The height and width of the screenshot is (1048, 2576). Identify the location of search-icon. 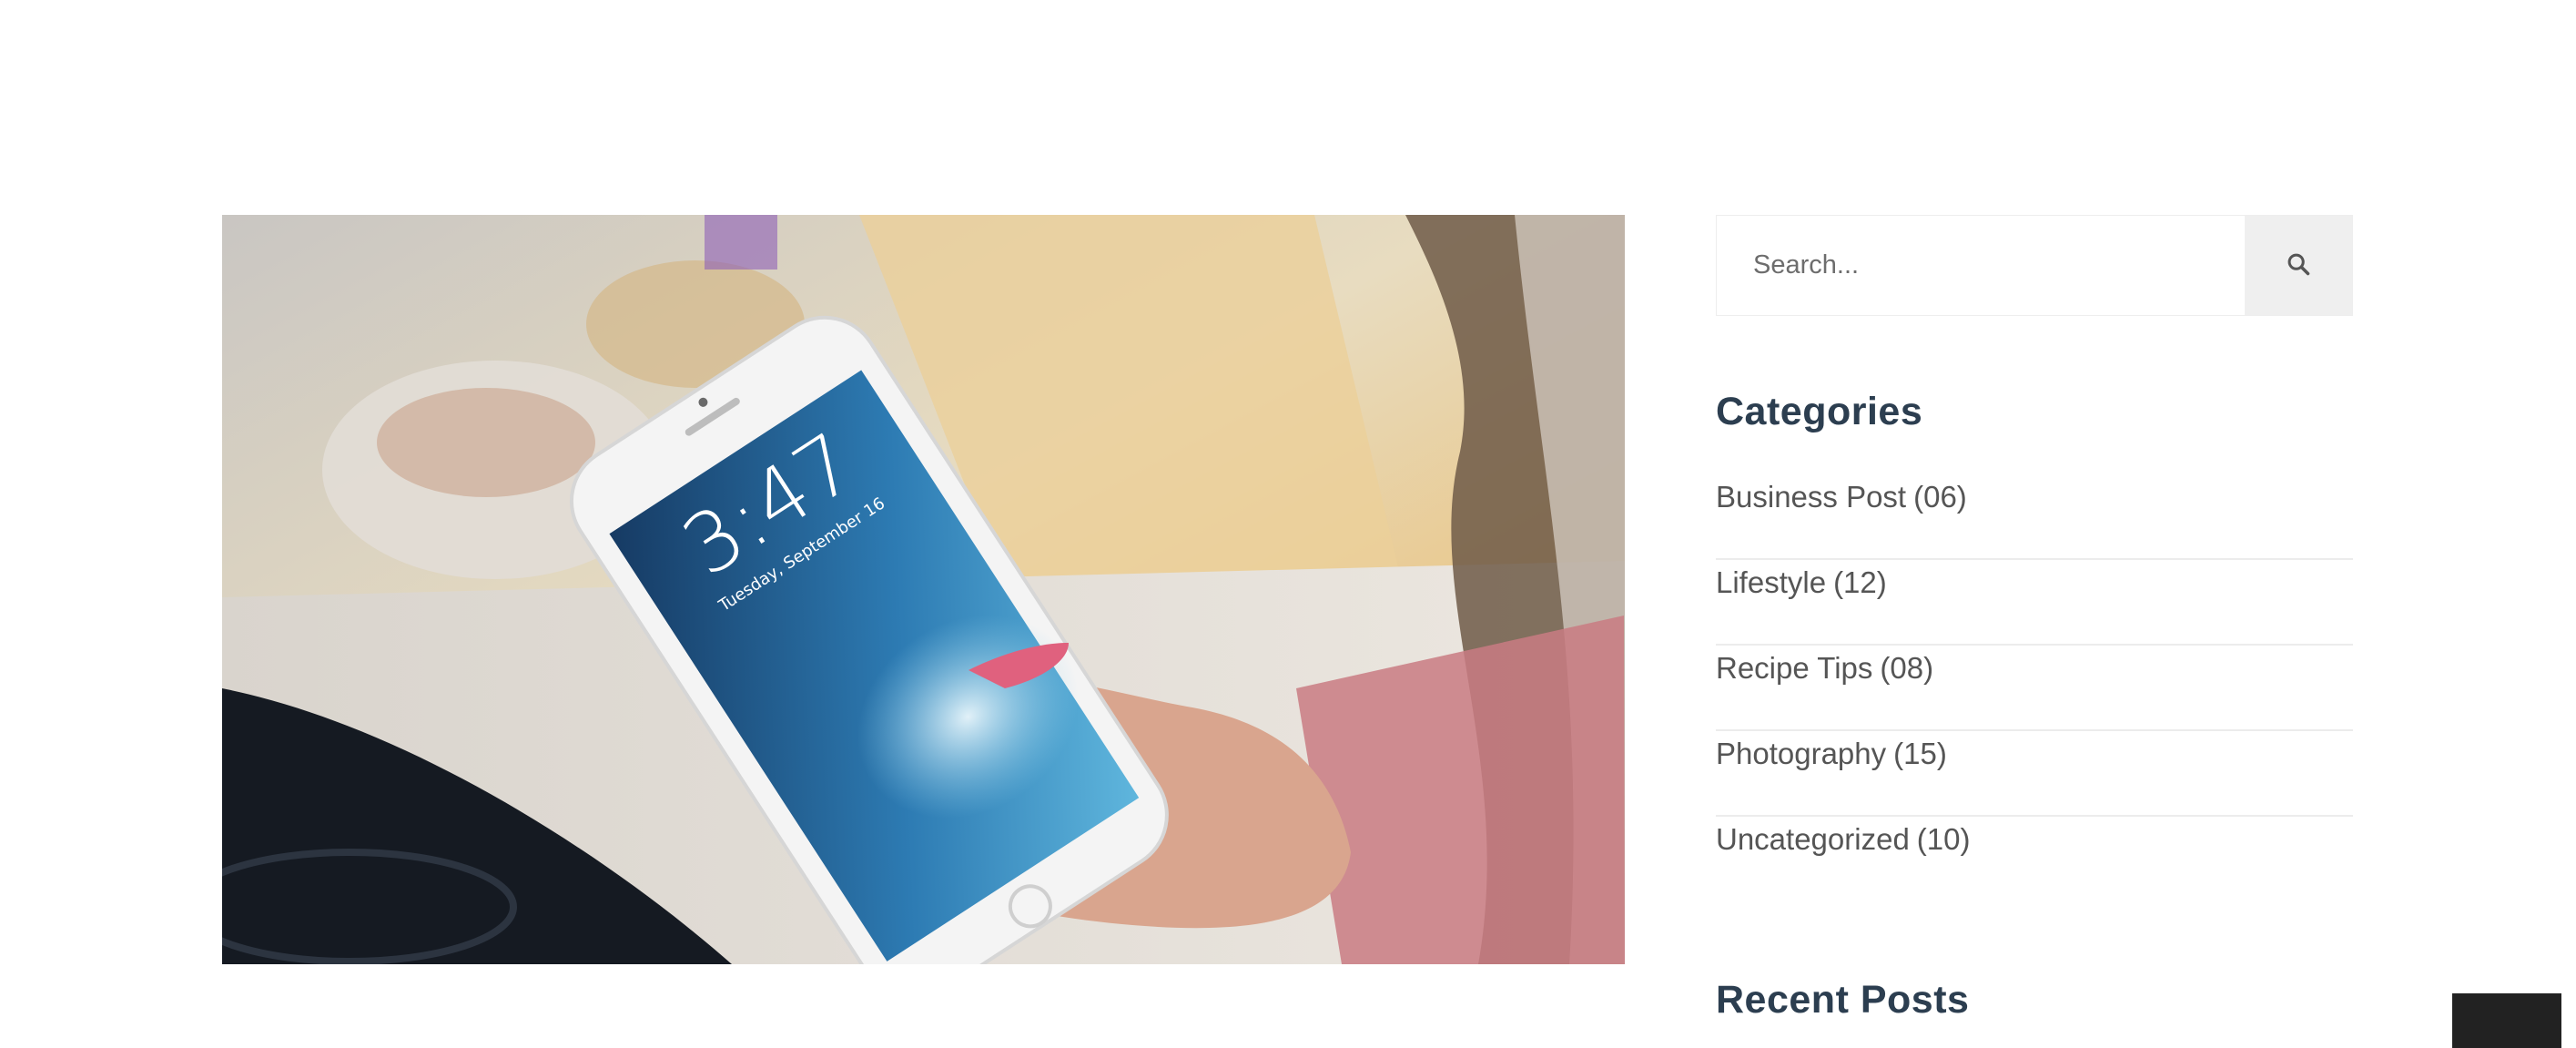
(2298, 265).